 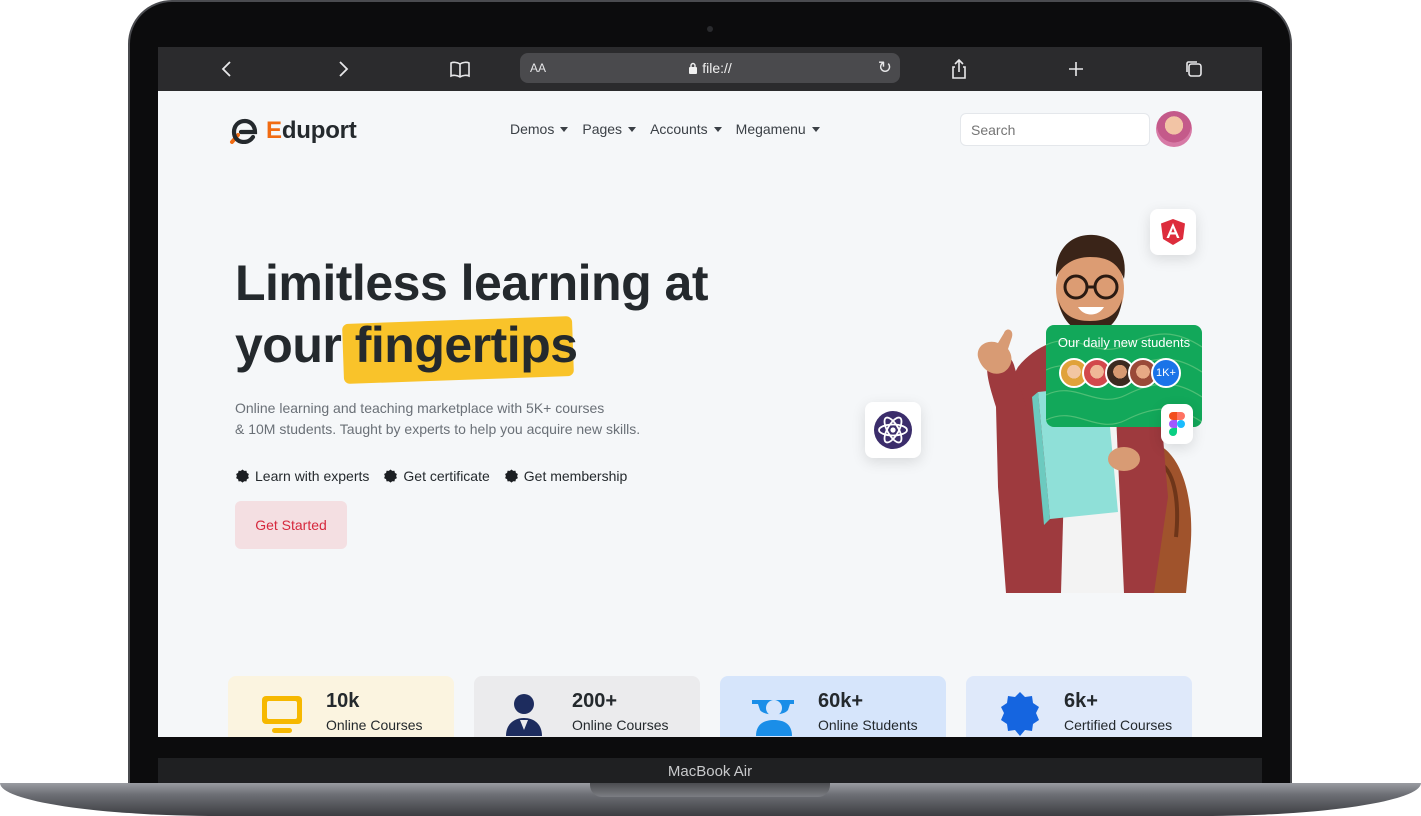 I want to click on device-label: MacBook Air, so click(x=710, y=771).